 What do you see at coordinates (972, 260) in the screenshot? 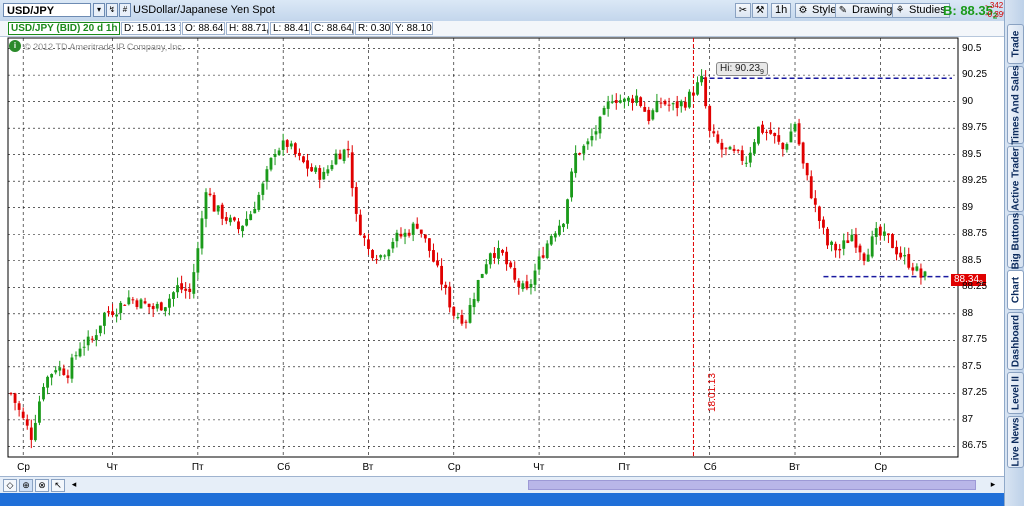
I see `y-tick-label: 88.5` at bounding box center [972, 260].